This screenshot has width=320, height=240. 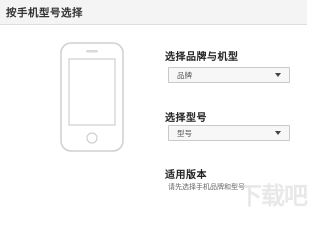 I want to click on watermark-logo: 下载吧, so click(x=273, y=193).